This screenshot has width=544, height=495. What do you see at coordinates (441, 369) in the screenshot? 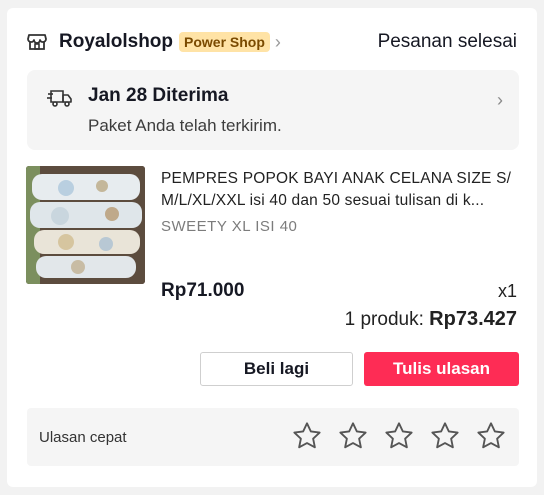
I see `write-review-button: Tulis ulasan` at bounding box center [441, 369].